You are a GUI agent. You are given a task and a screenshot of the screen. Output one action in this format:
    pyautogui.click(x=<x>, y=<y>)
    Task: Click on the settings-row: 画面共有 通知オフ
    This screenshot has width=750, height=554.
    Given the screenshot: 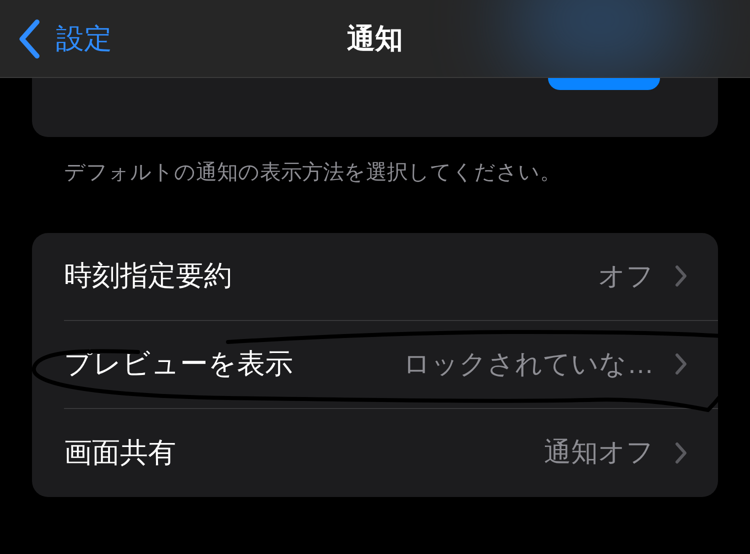 What is the action you would take?
    pyautogui.click(x=391, y=452)
    